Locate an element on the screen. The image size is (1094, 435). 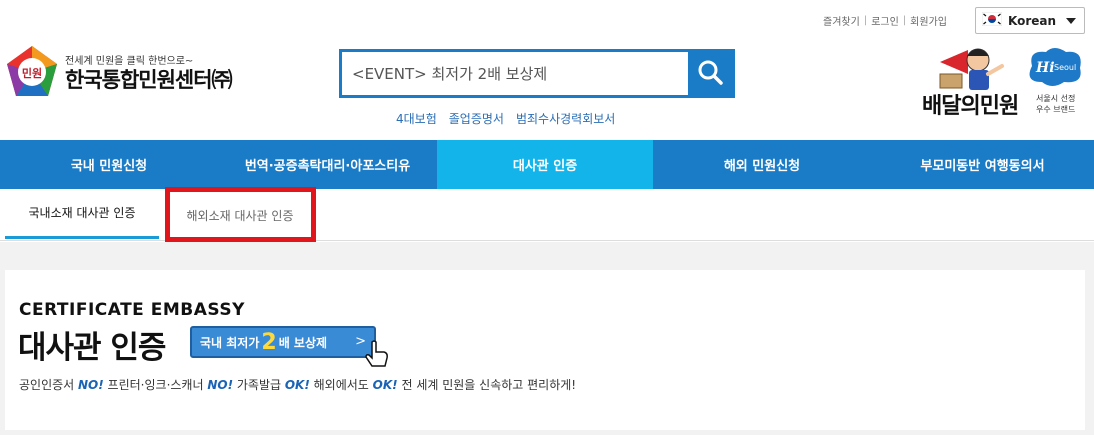
nav-travel-consent: 부모미동반 여행동의서 is located at coordinates (982, 164).